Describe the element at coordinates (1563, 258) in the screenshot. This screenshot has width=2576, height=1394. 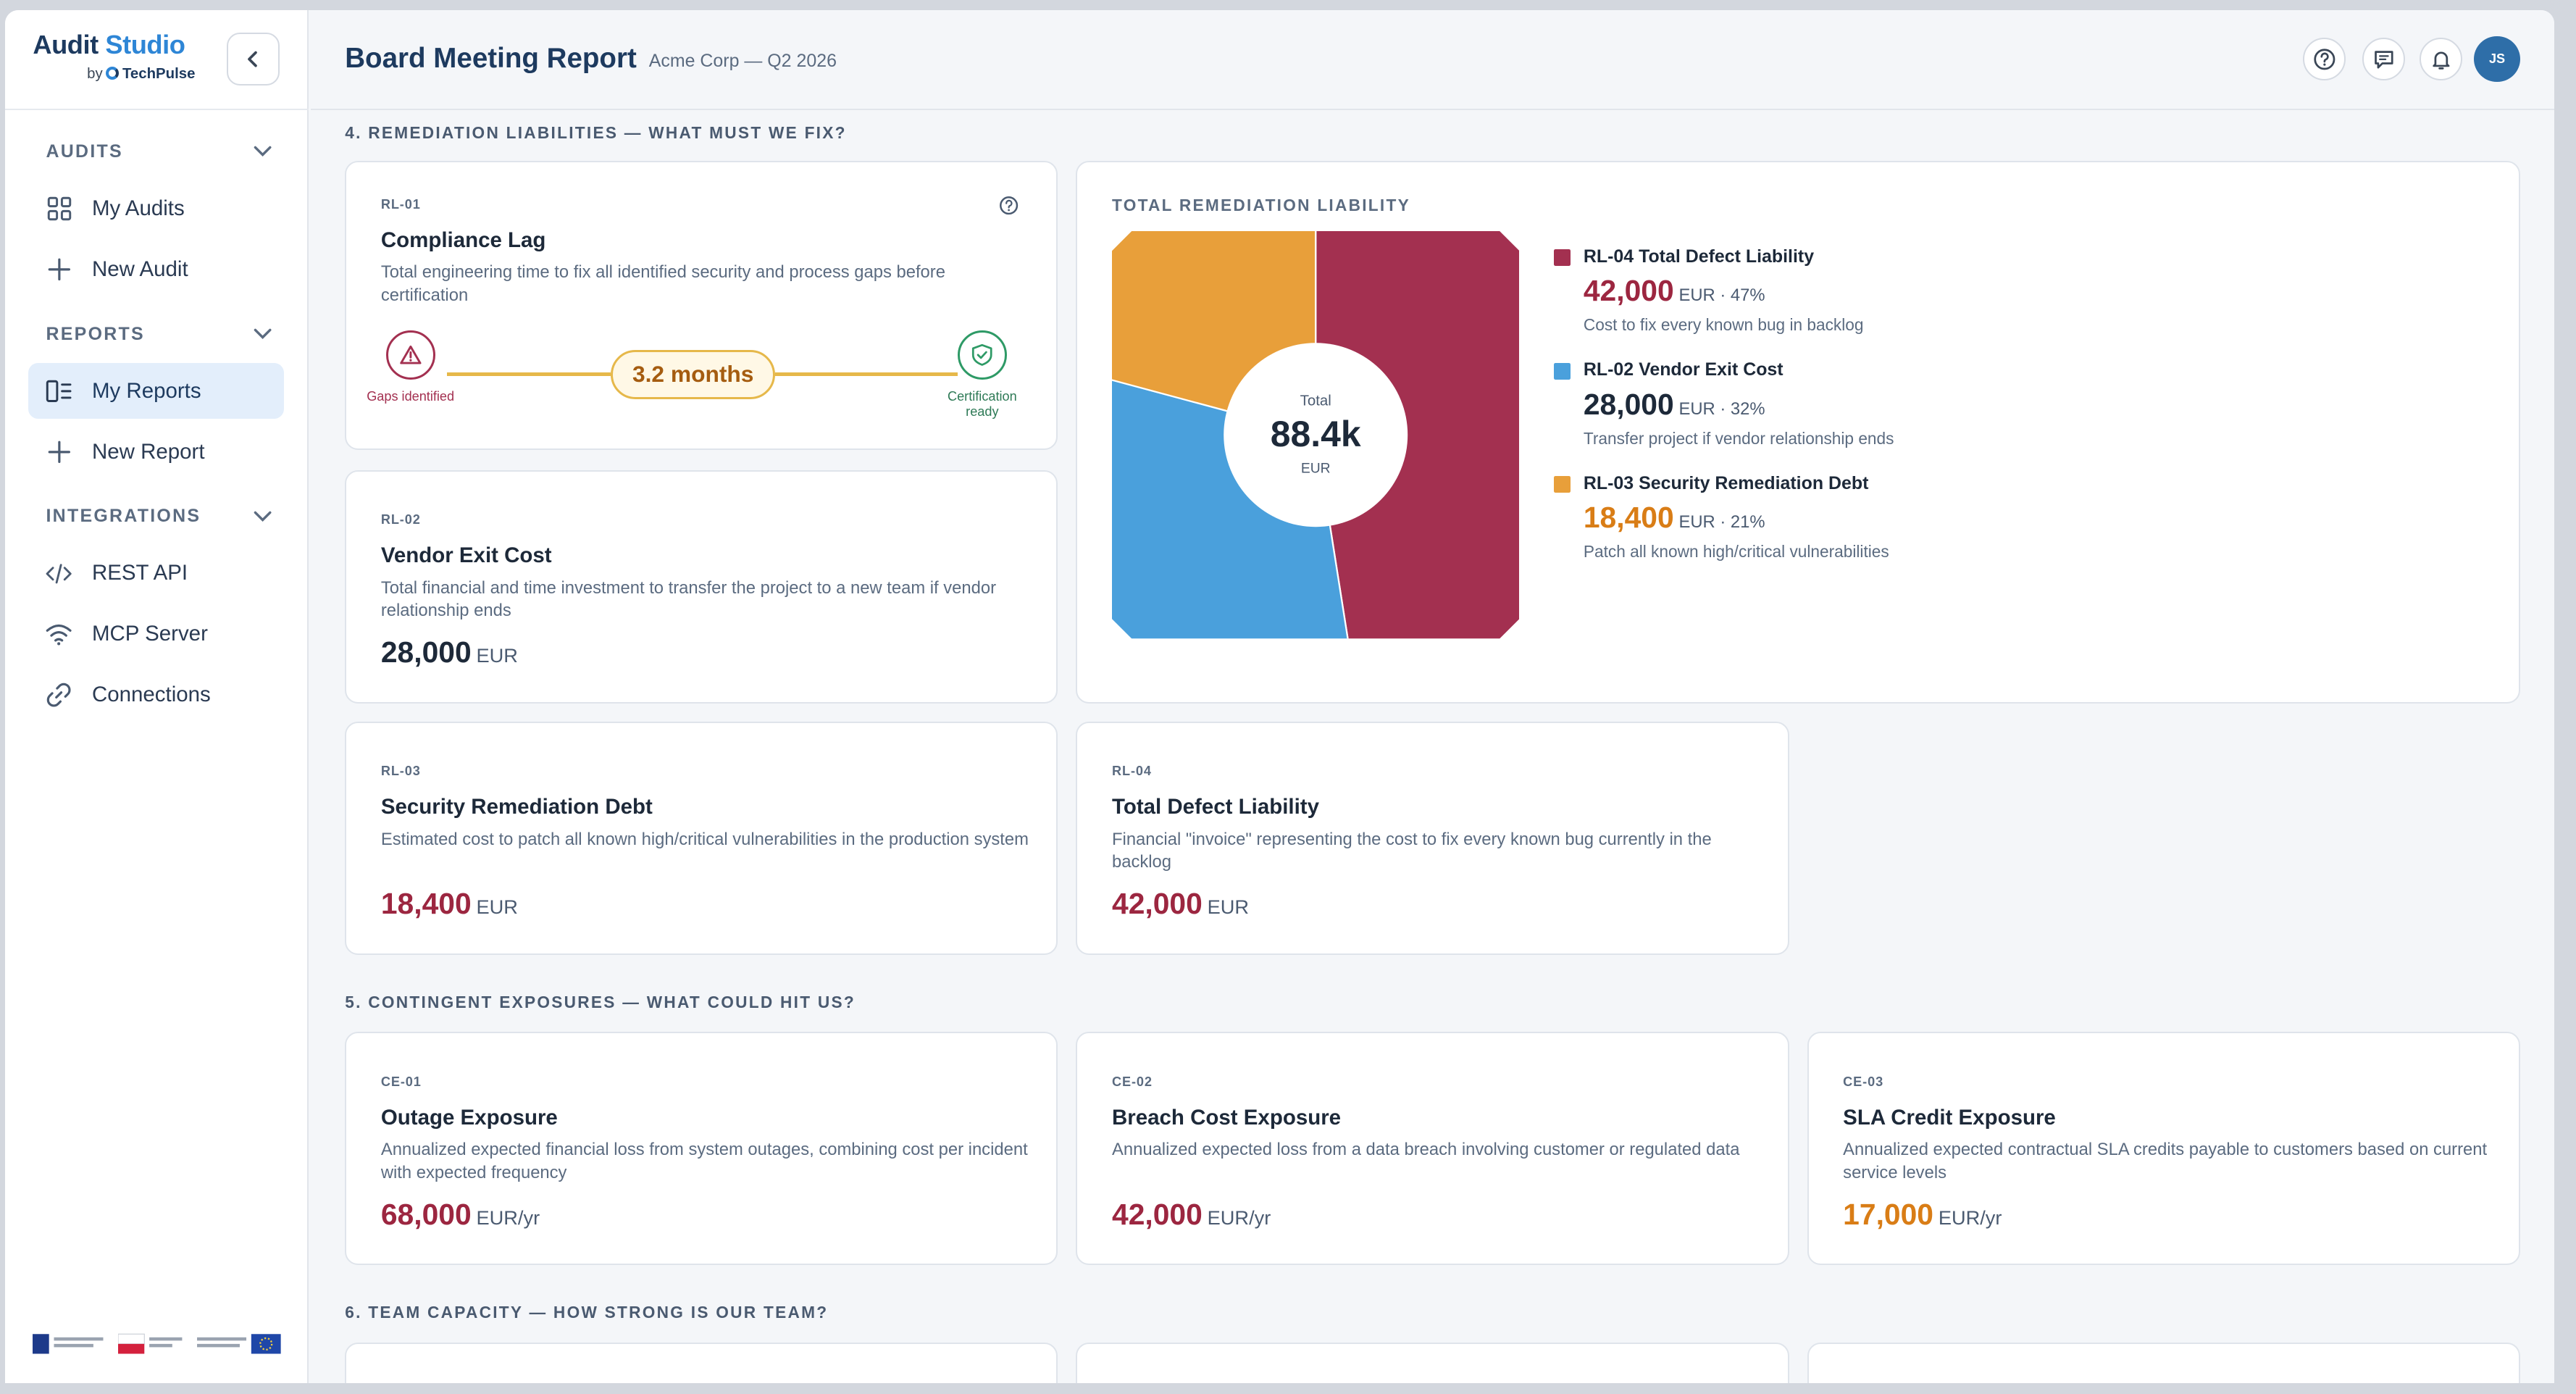
I see `legend-swatch` at that location.